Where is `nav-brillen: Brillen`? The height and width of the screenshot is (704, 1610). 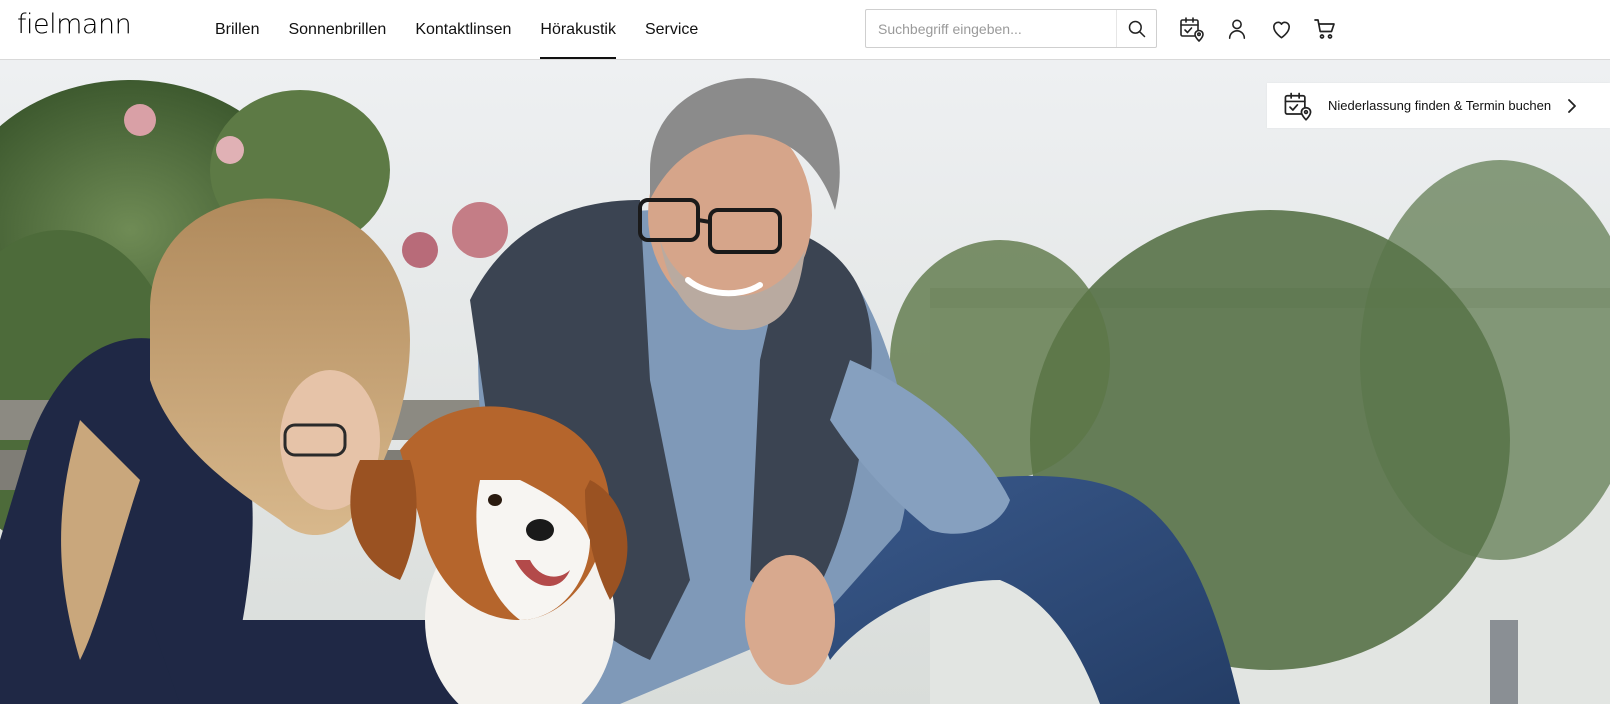 nav-brillen: Brillen is located at coordinates (237, 29).